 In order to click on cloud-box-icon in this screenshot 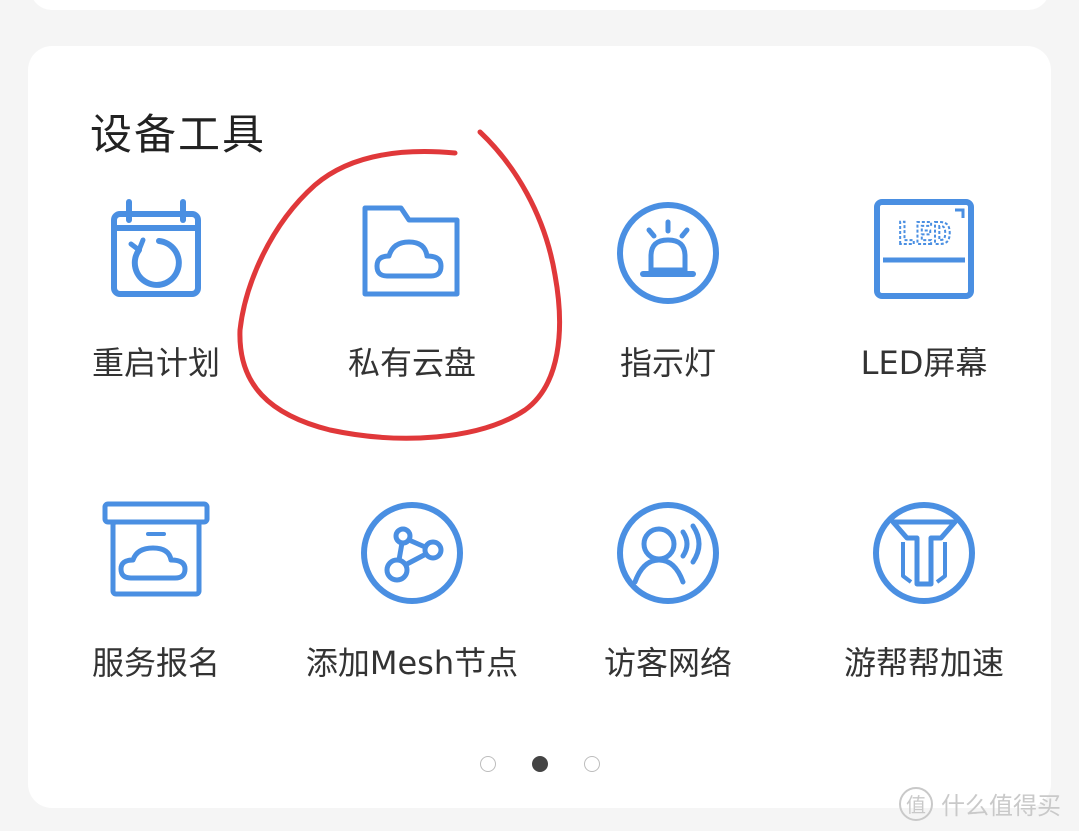, I will do `click(156, 549)`.